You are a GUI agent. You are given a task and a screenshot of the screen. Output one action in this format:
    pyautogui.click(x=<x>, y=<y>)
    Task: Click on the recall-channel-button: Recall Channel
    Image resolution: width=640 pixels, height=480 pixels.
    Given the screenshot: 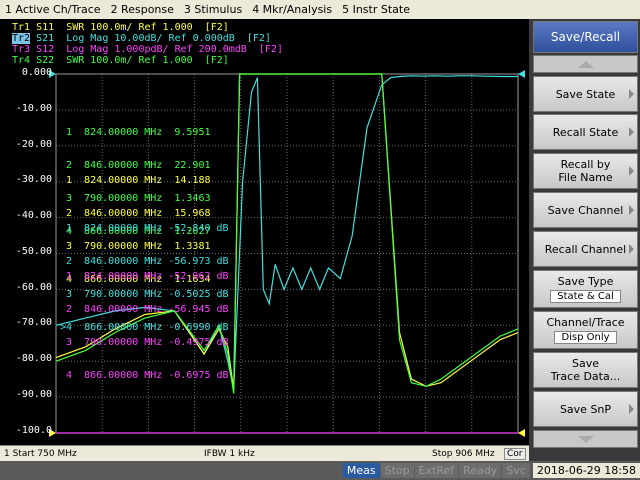 What is the action you would take?
    pyautogui.click(x=585, y=249)
    